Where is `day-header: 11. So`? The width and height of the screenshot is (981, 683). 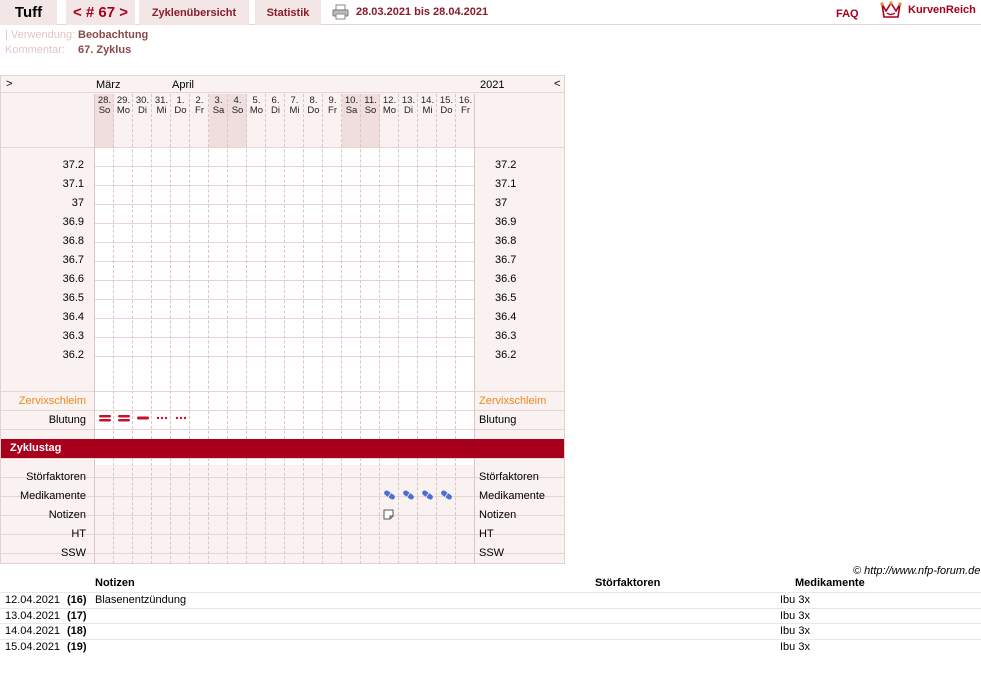
day-header: 11. So is located at coordinates (370, 106).